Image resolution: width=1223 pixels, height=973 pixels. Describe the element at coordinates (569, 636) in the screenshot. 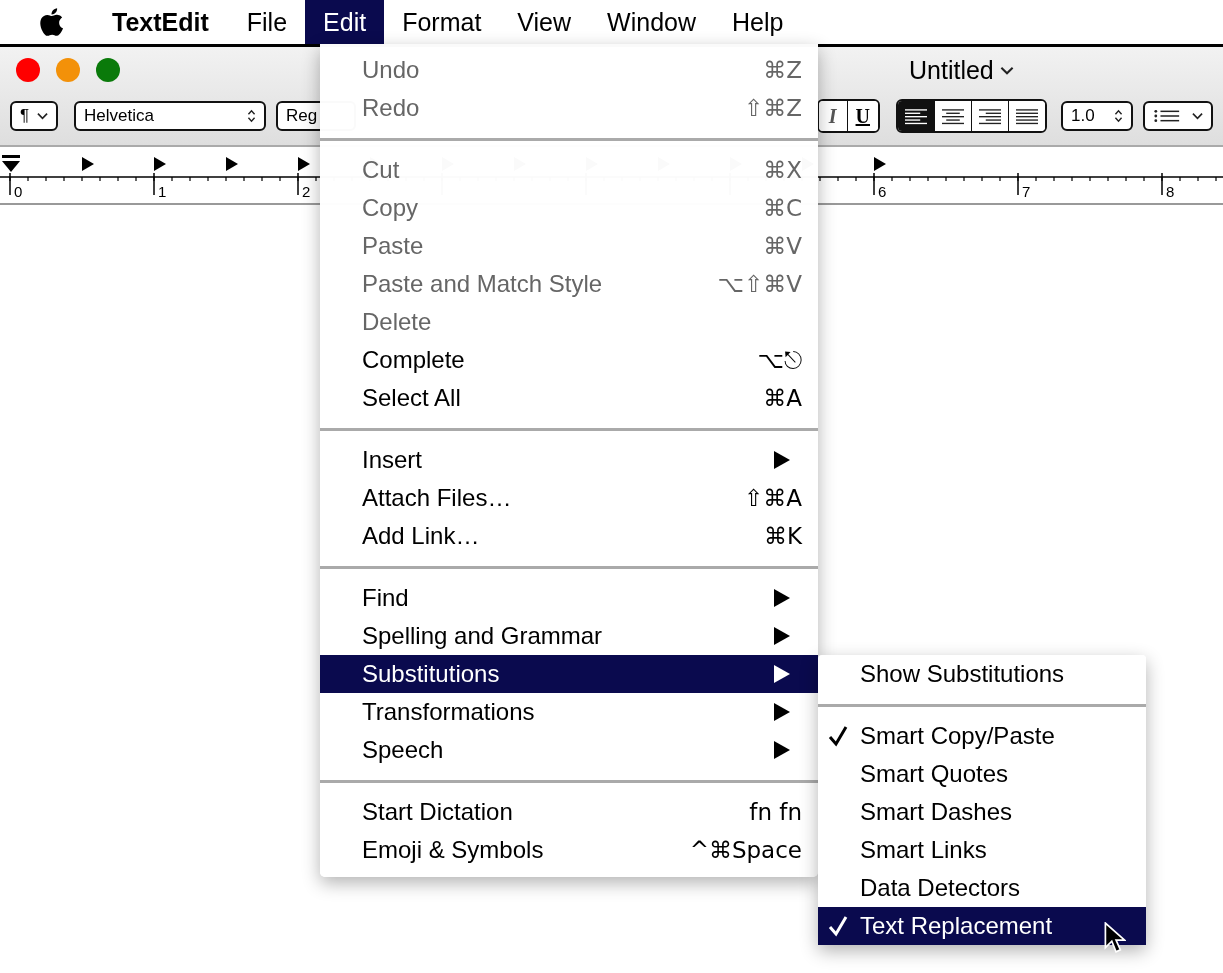

I see `menu-item: Spelling and Grammar` at that location.